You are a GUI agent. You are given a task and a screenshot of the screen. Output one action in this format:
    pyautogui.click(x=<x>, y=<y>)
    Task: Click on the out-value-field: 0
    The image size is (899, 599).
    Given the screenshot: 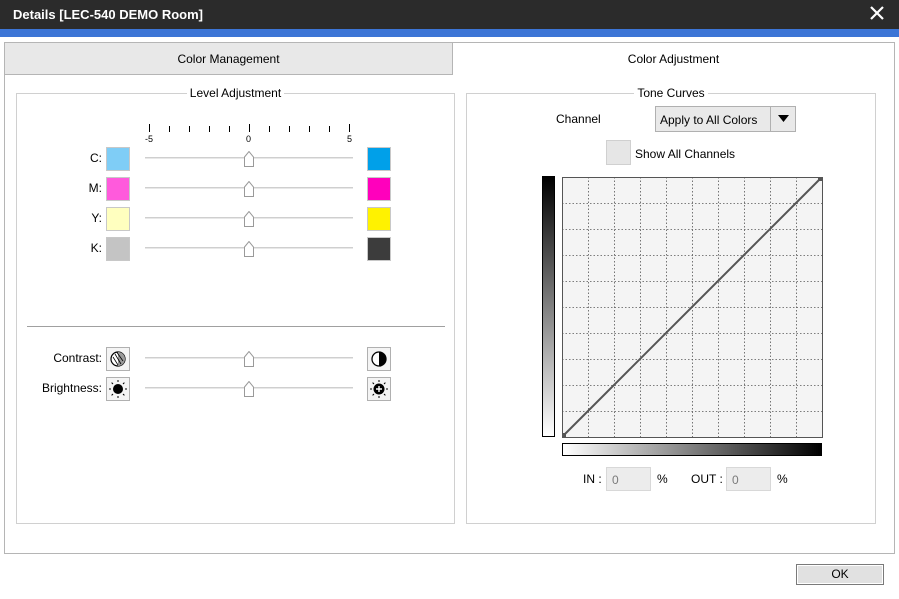 What is the action you would take?
    pyautogui.click(x=748, y=479)
    